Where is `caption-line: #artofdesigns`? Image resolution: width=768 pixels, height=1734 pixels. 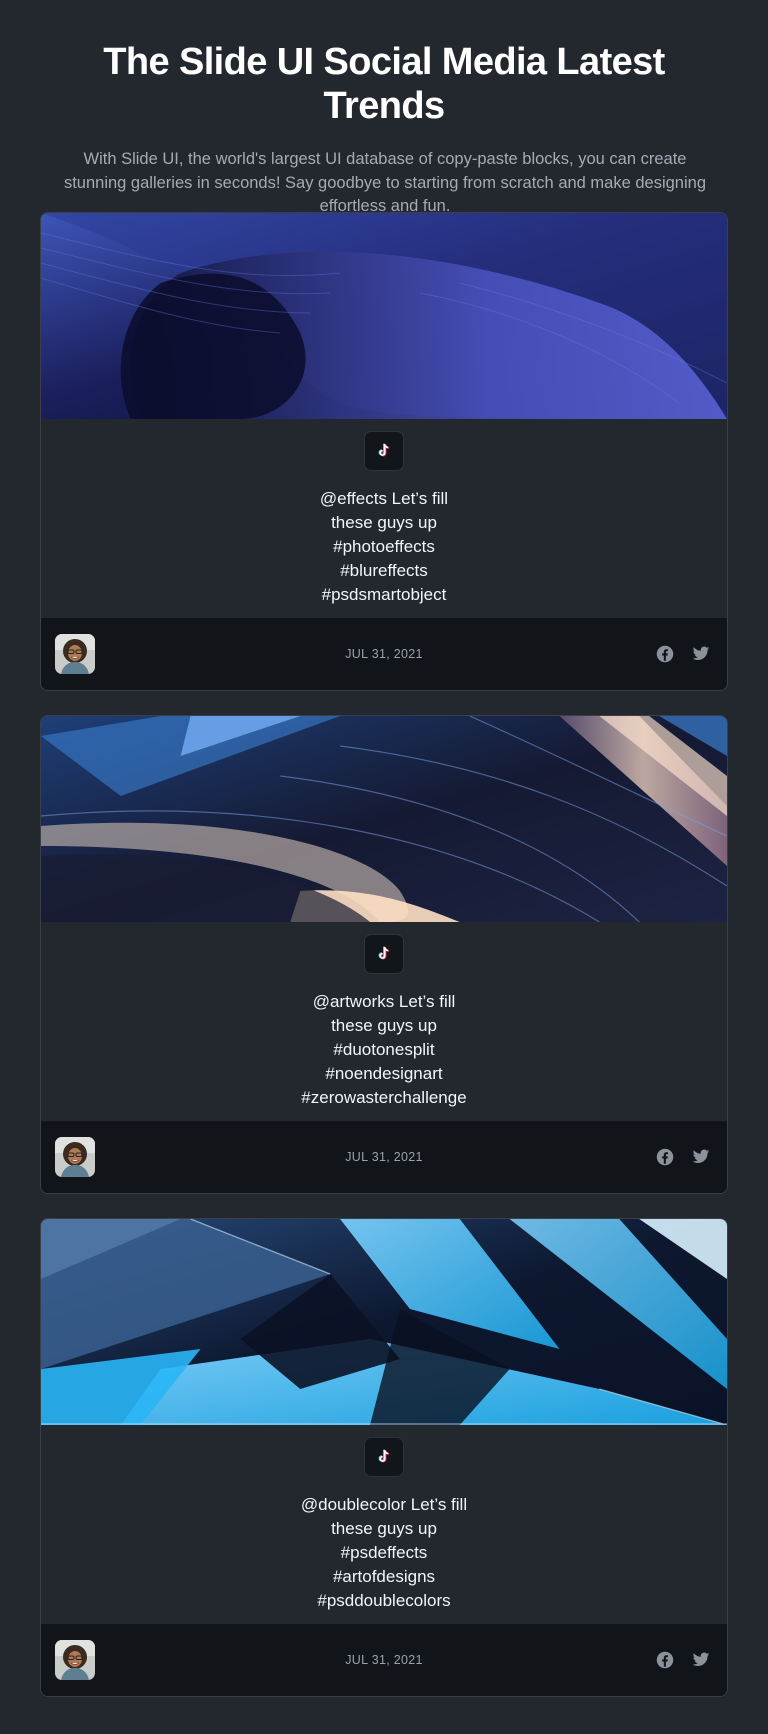
caption-line: #artofdesigns is located at coordinates (384, 1576).